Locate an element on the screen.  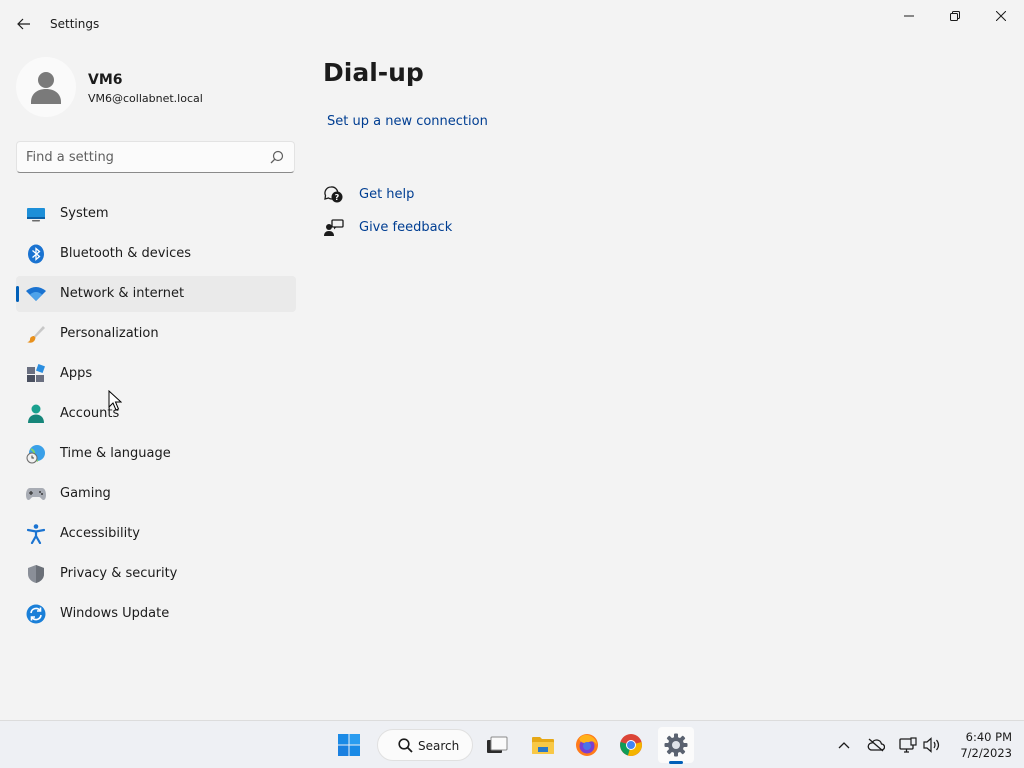
onedrive-tray-button is located at coordinates (876, 745).